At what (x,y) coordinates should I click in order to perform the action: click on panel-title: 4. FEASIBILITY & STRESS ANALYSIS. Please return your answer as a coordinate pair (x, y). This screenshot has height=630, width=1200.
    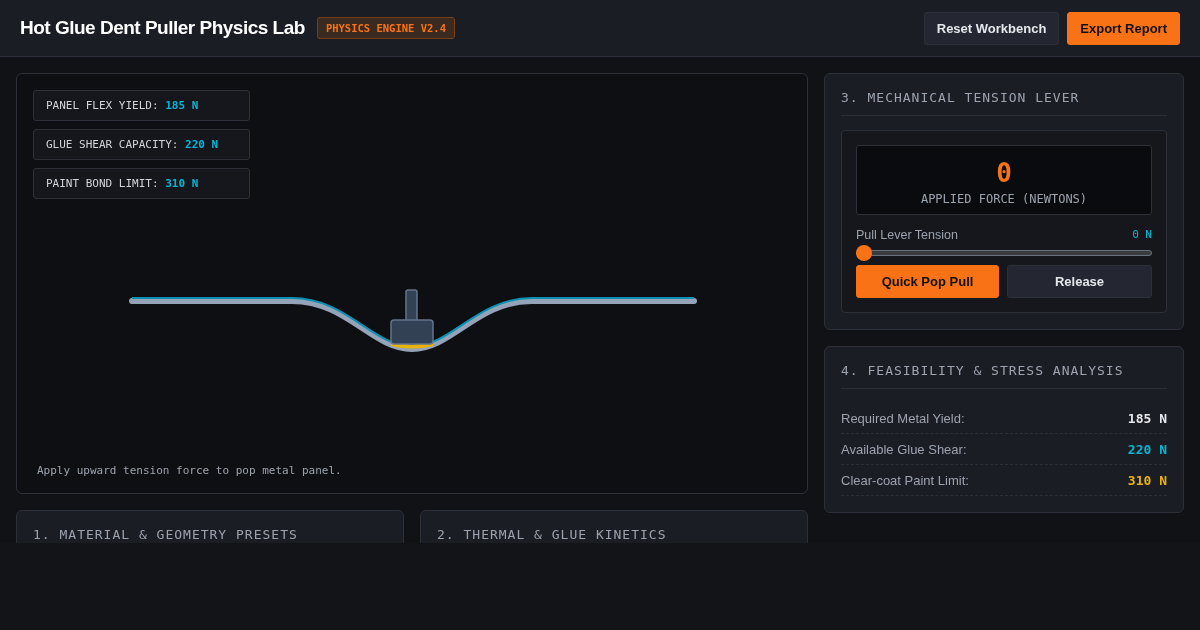
    Looking at the image, I should click on (1004, 376).